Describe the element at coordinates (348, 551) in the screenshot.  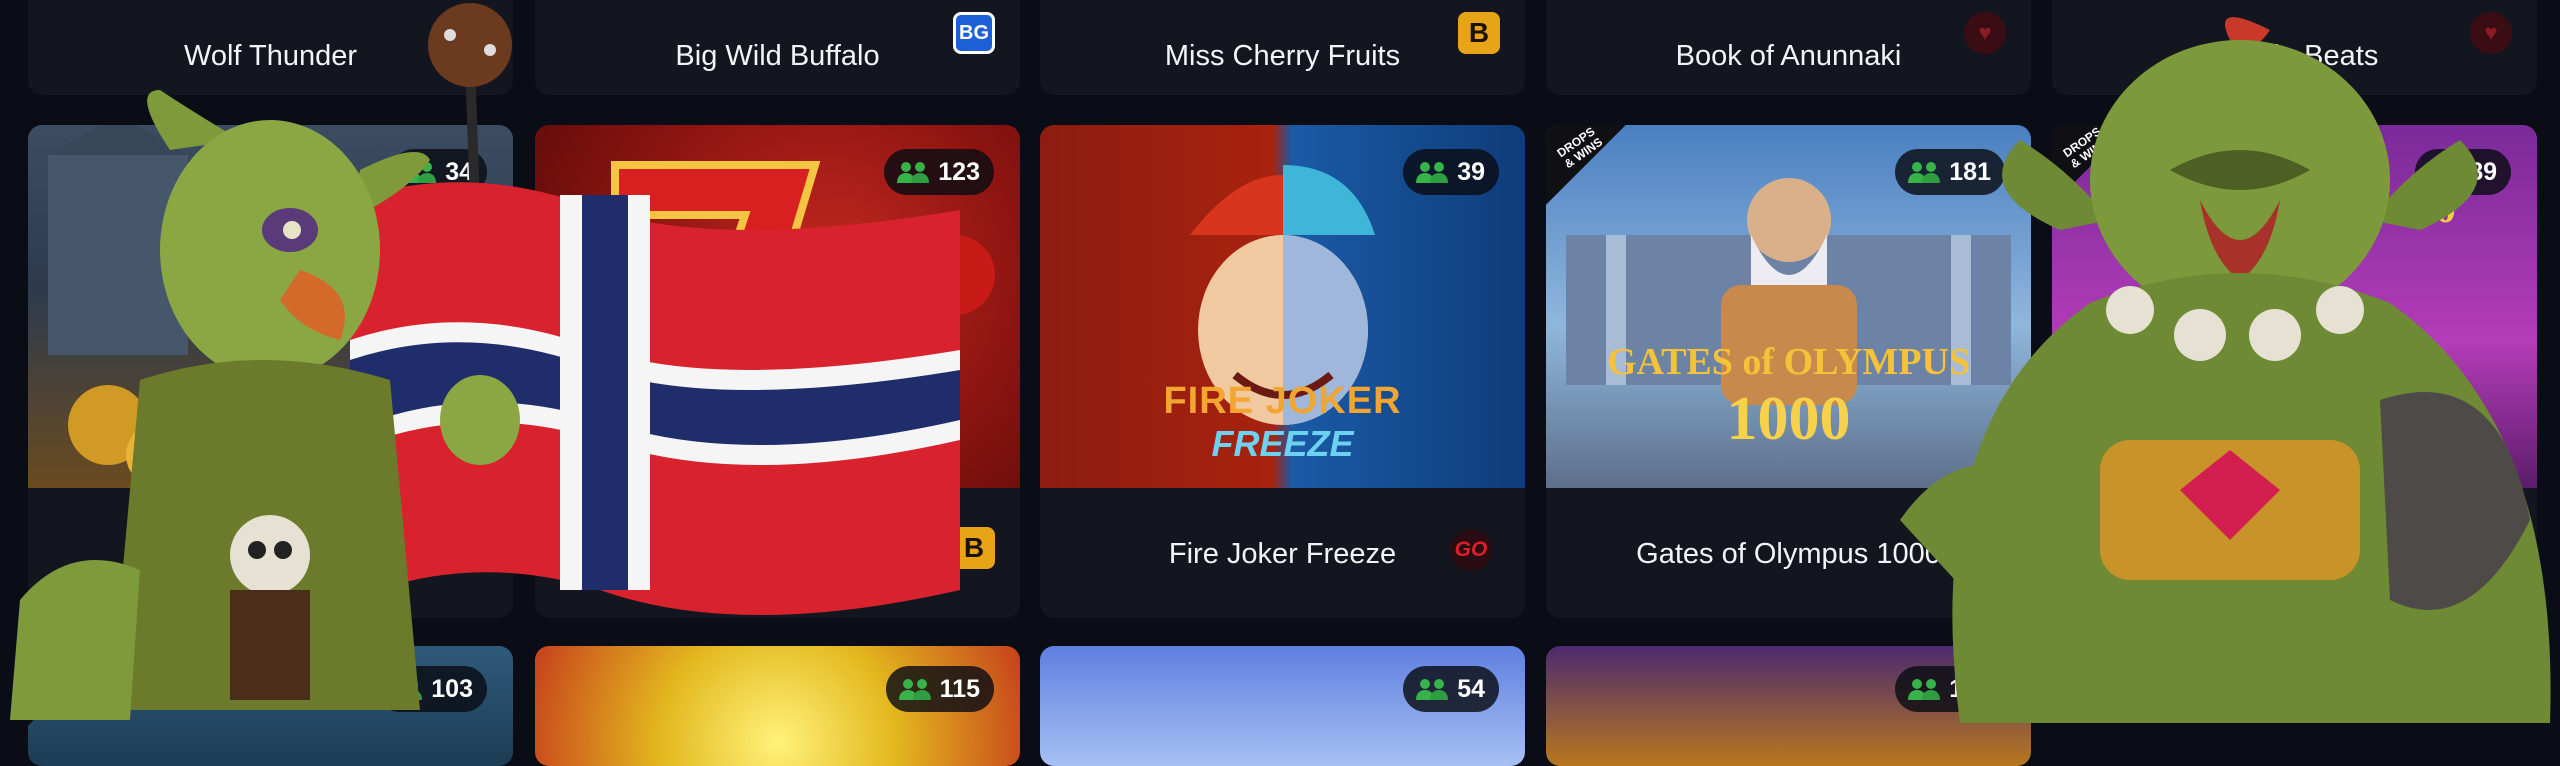
I see `game-title-fragment: 9` at that location.